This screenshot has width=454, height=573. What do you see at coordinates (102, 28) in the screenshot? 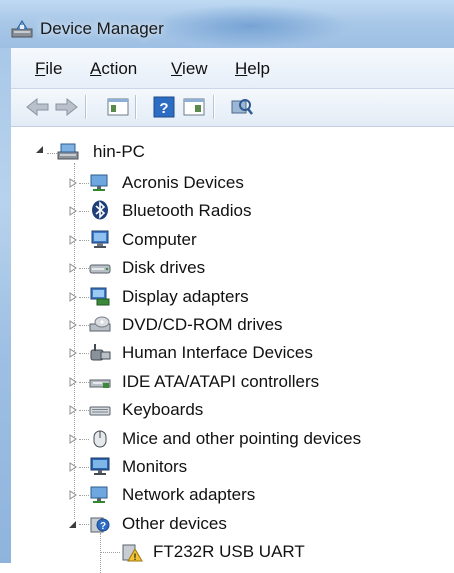
I see `window-title: Device Manager` at bounding box center [102, 28].